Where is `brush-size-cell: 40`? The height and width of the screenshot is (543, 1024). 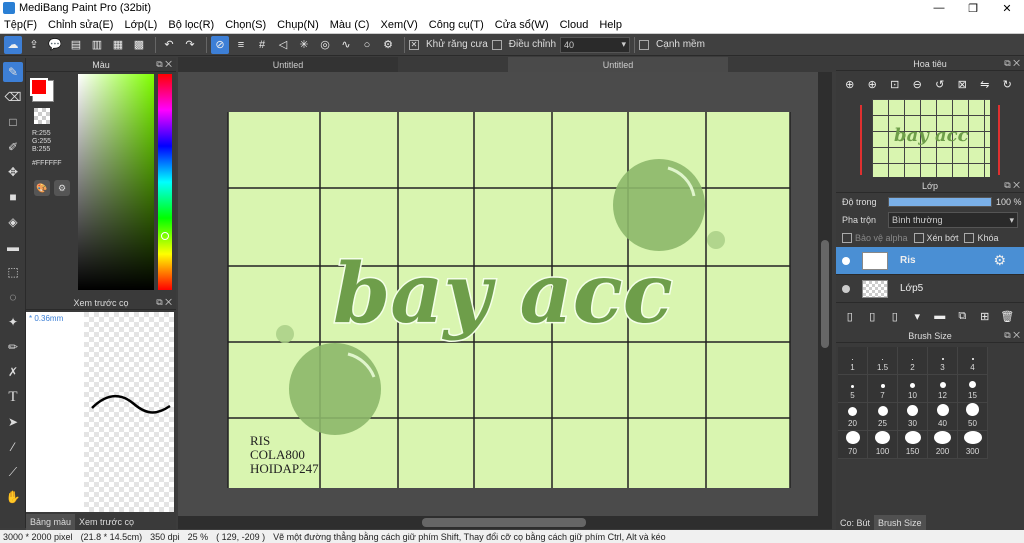 brush-size-cell: 40 is located at coordinates (943, 417).